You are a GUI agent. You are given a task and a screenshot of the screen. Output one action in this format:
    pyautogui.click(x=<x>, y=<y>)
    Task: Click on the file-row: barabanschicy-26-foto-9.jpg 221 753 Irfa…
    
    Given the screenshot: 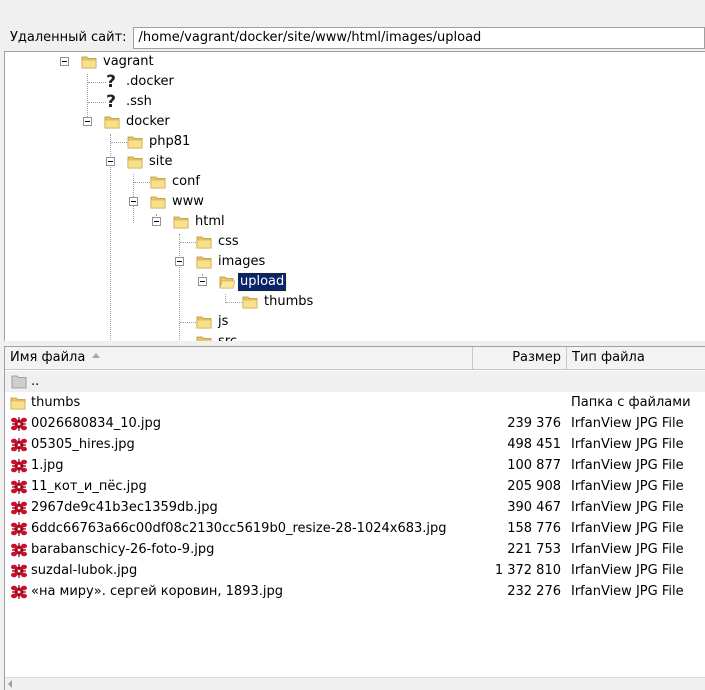 What is the action you would take?
    pyautogui.click(x=355, y=549)
    